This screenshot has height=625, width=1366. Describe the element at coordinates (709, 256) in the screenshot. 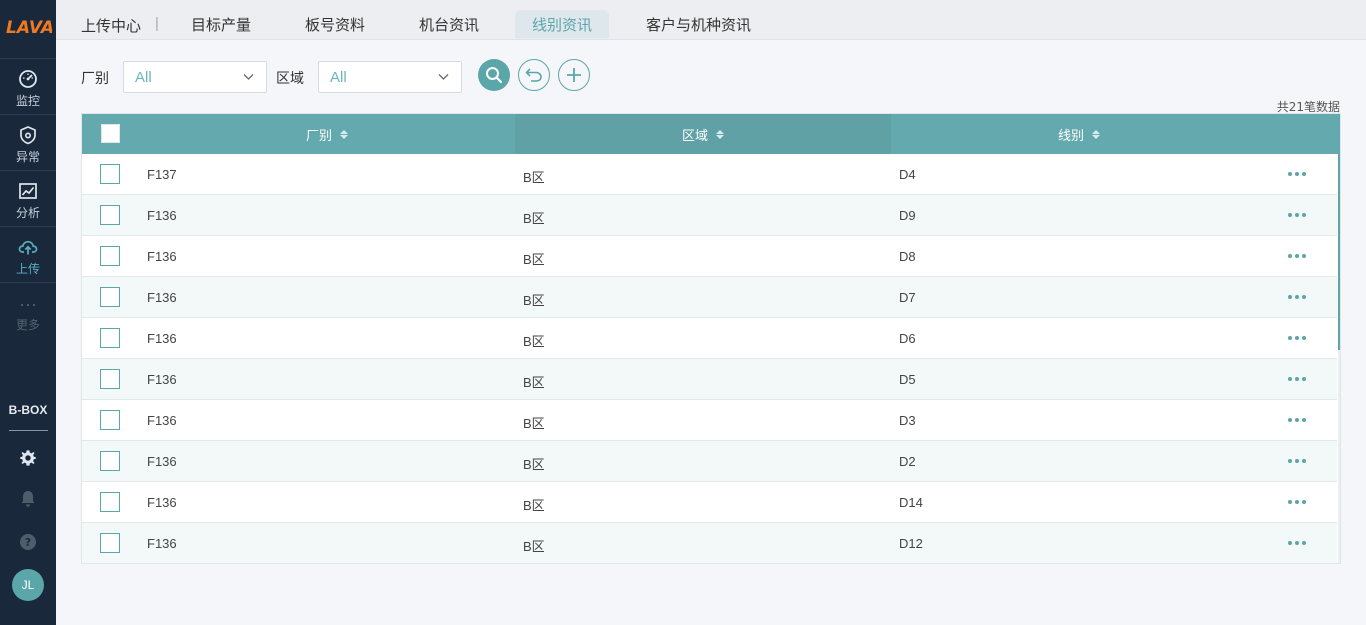

I see `table-row: F136 B区 D8` at that location.